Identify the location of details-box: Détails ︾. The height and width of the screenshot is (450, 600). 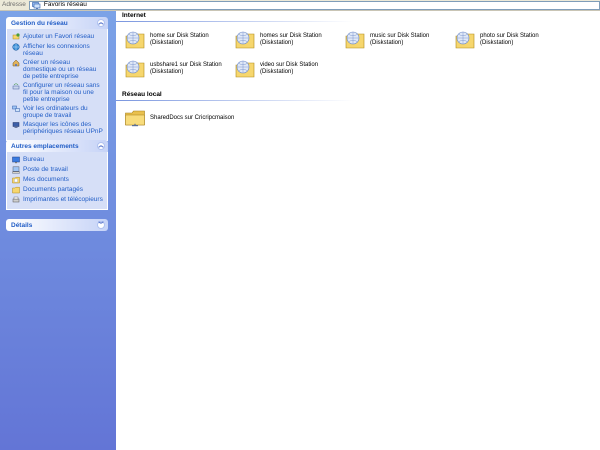
(57, 225).